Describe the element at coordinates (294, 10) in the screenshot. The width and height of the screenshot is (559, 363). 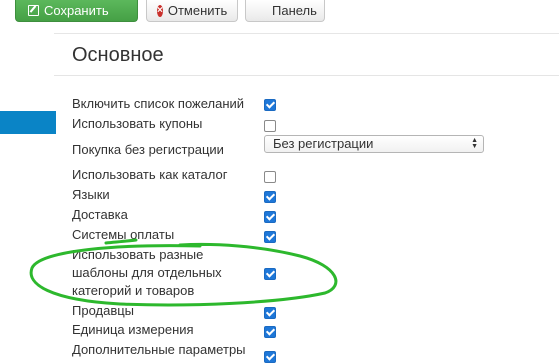
I see `panel-button-label: Панель` at that location.